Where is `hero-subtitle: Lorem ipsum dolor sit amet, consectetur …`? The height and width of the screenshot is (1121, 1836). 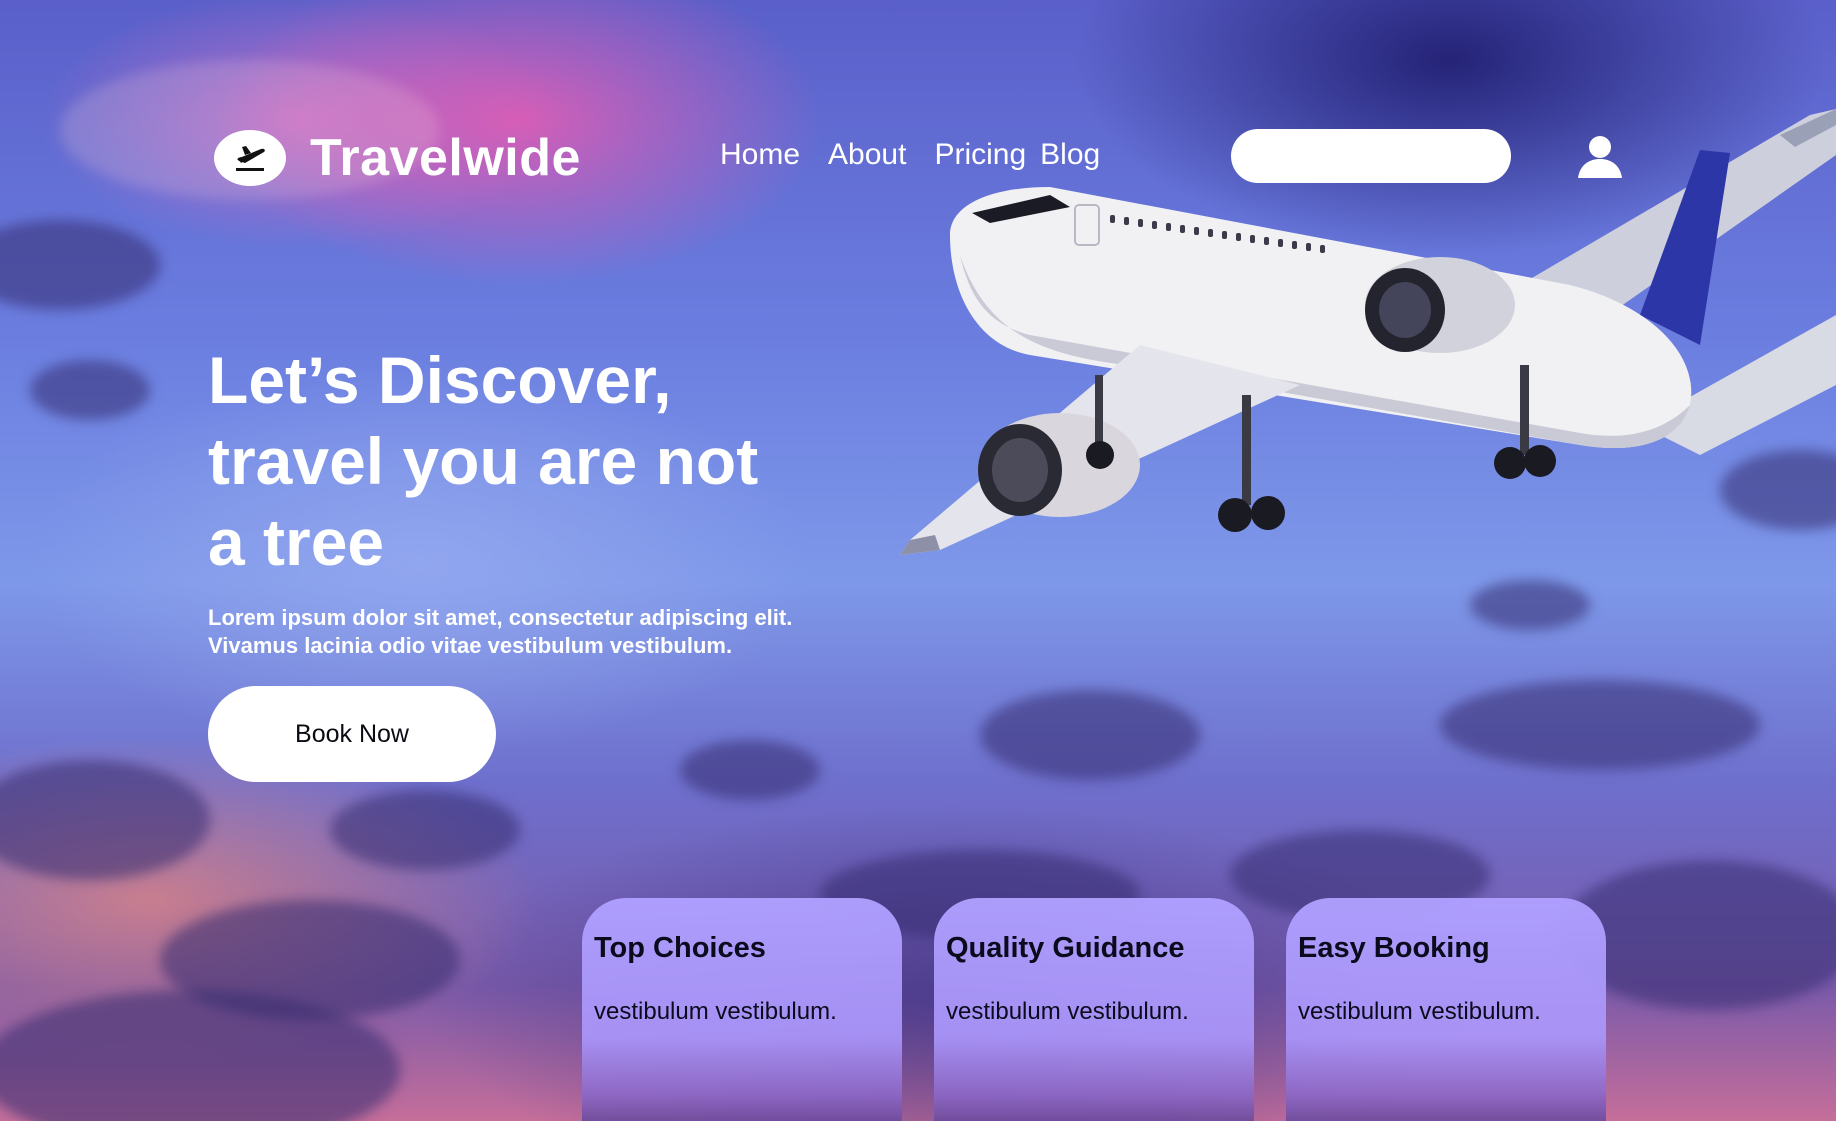 hero-subtitle: Lorem ipsum dolor sit amet, consectetur … is located at coordinates (548, 632).